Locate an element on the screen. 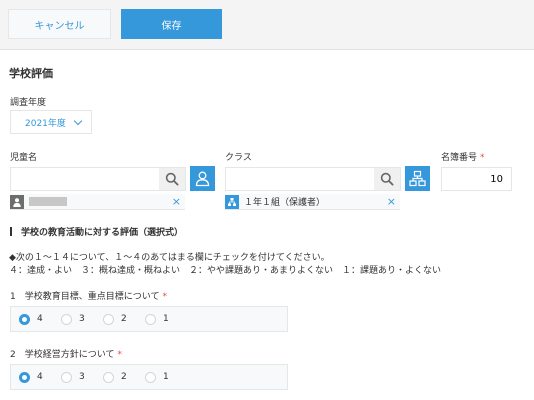  class-chip-label: １年１組（保護者） is located at coordinates (285, 203).